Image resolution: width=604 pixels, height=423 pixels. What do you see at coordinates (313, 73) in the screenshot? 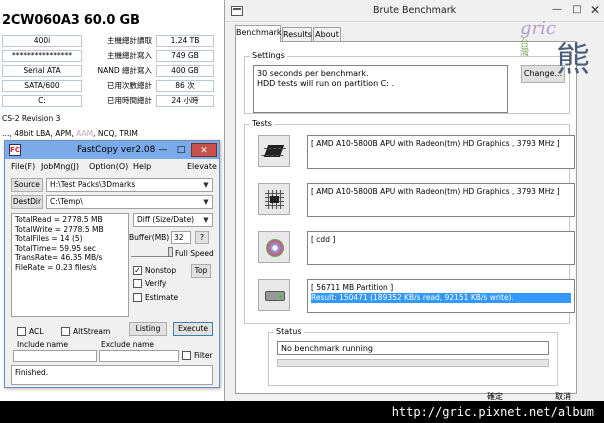
I see `settings-line: 30 seconds per benchmark.` at bounding box center [313, 73].